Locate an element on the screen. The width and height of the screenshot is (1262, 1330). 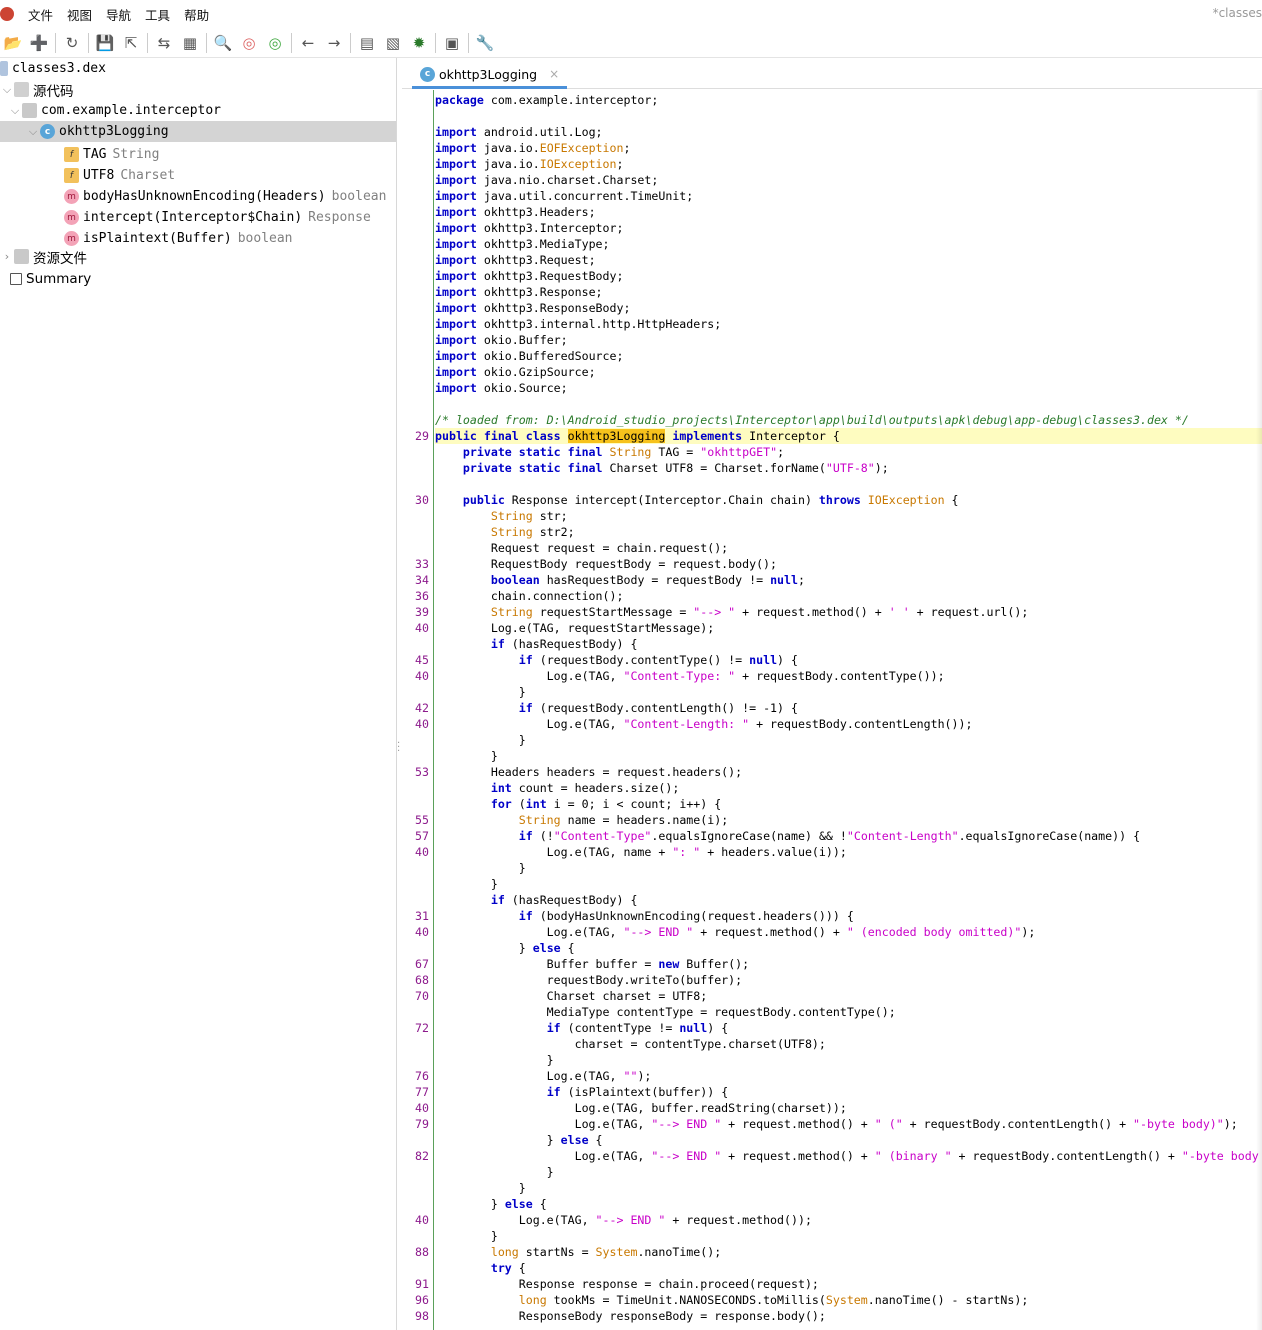
chevron-right-icon: › is located at coordinates (7, 256).